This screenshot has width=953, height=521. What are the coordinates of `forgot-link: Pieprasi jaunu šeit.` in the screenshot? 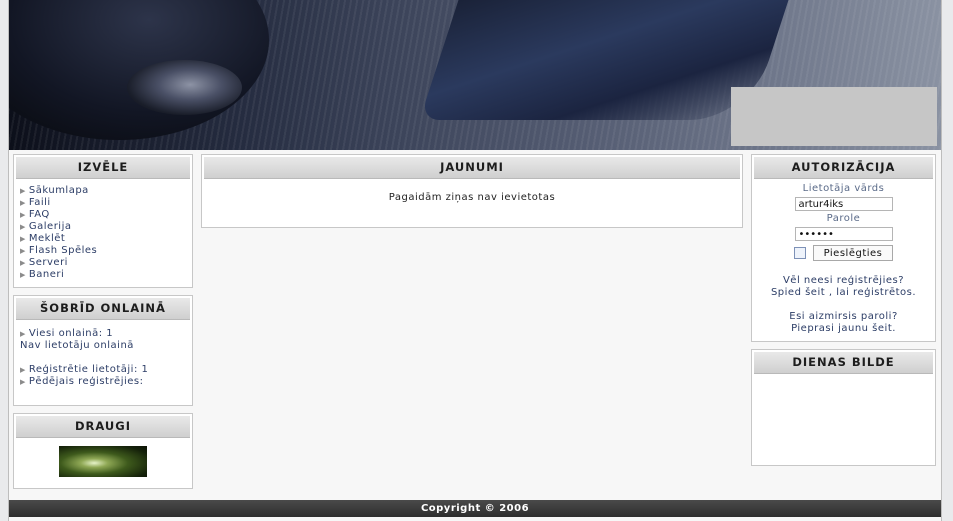 It's located at (843, 329).